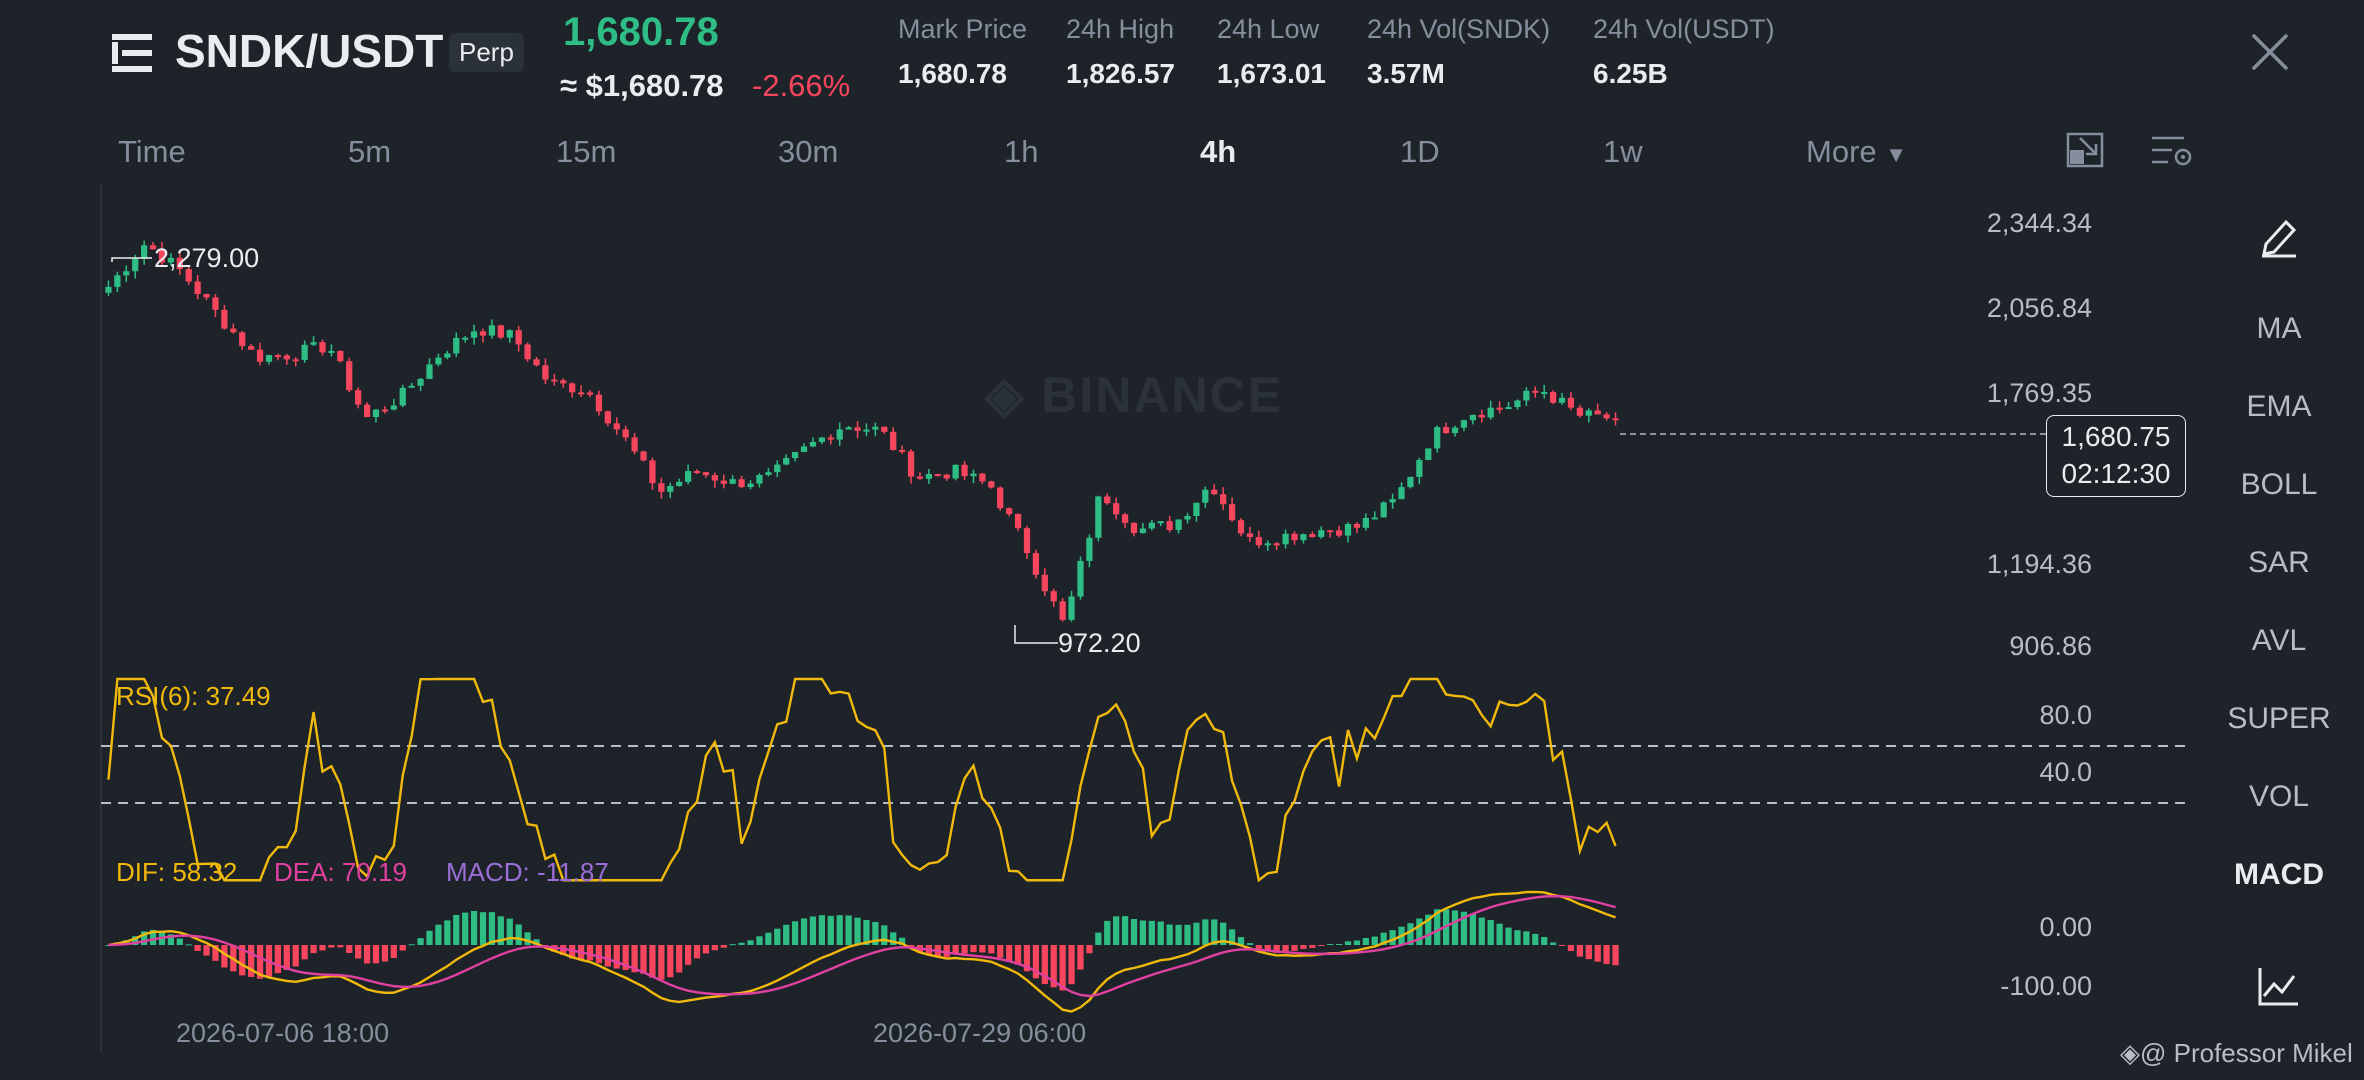 This screenshot has width=2364, height=1080. I want to click on price-axis-tick: 2,344.34, so click(2039, 223).